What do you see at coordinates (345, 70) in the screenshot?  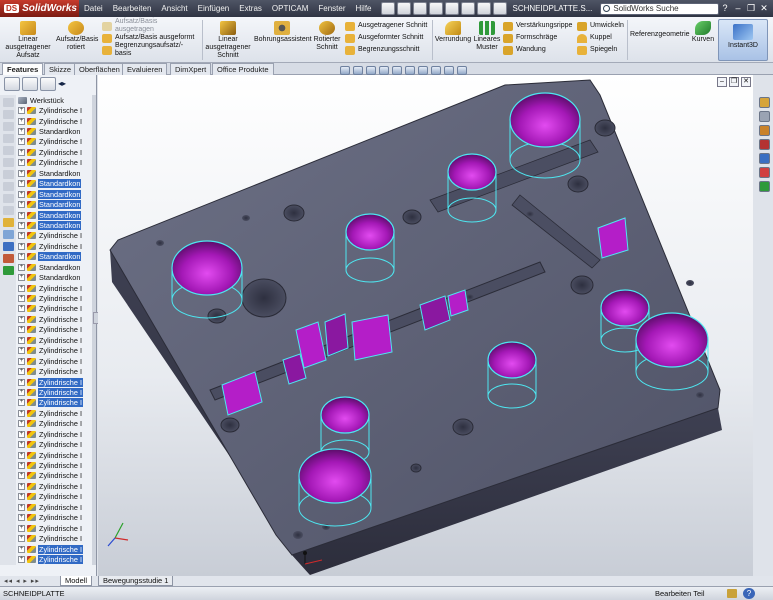 I see `zoom-to-fit-icon` at bounding box center [345, 70].